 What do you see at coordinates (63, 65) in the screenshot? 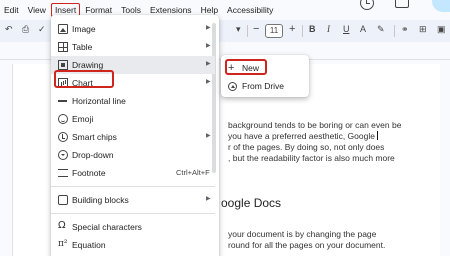
I see `drawing-icon` at bounding box center [63, 65].